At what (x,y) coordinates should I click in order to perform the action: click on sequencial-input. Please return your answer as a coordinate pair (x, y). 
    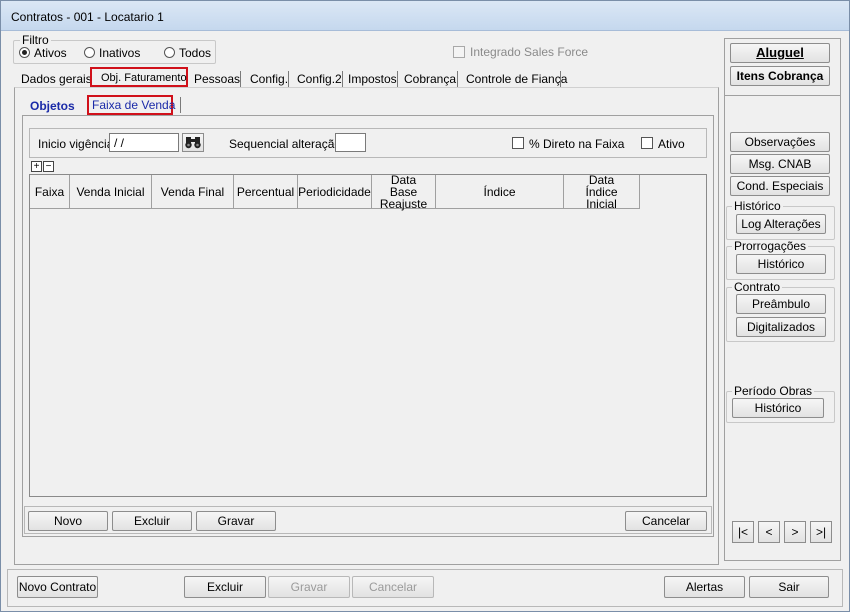
    Looking at the image, I should click on (350, 142).